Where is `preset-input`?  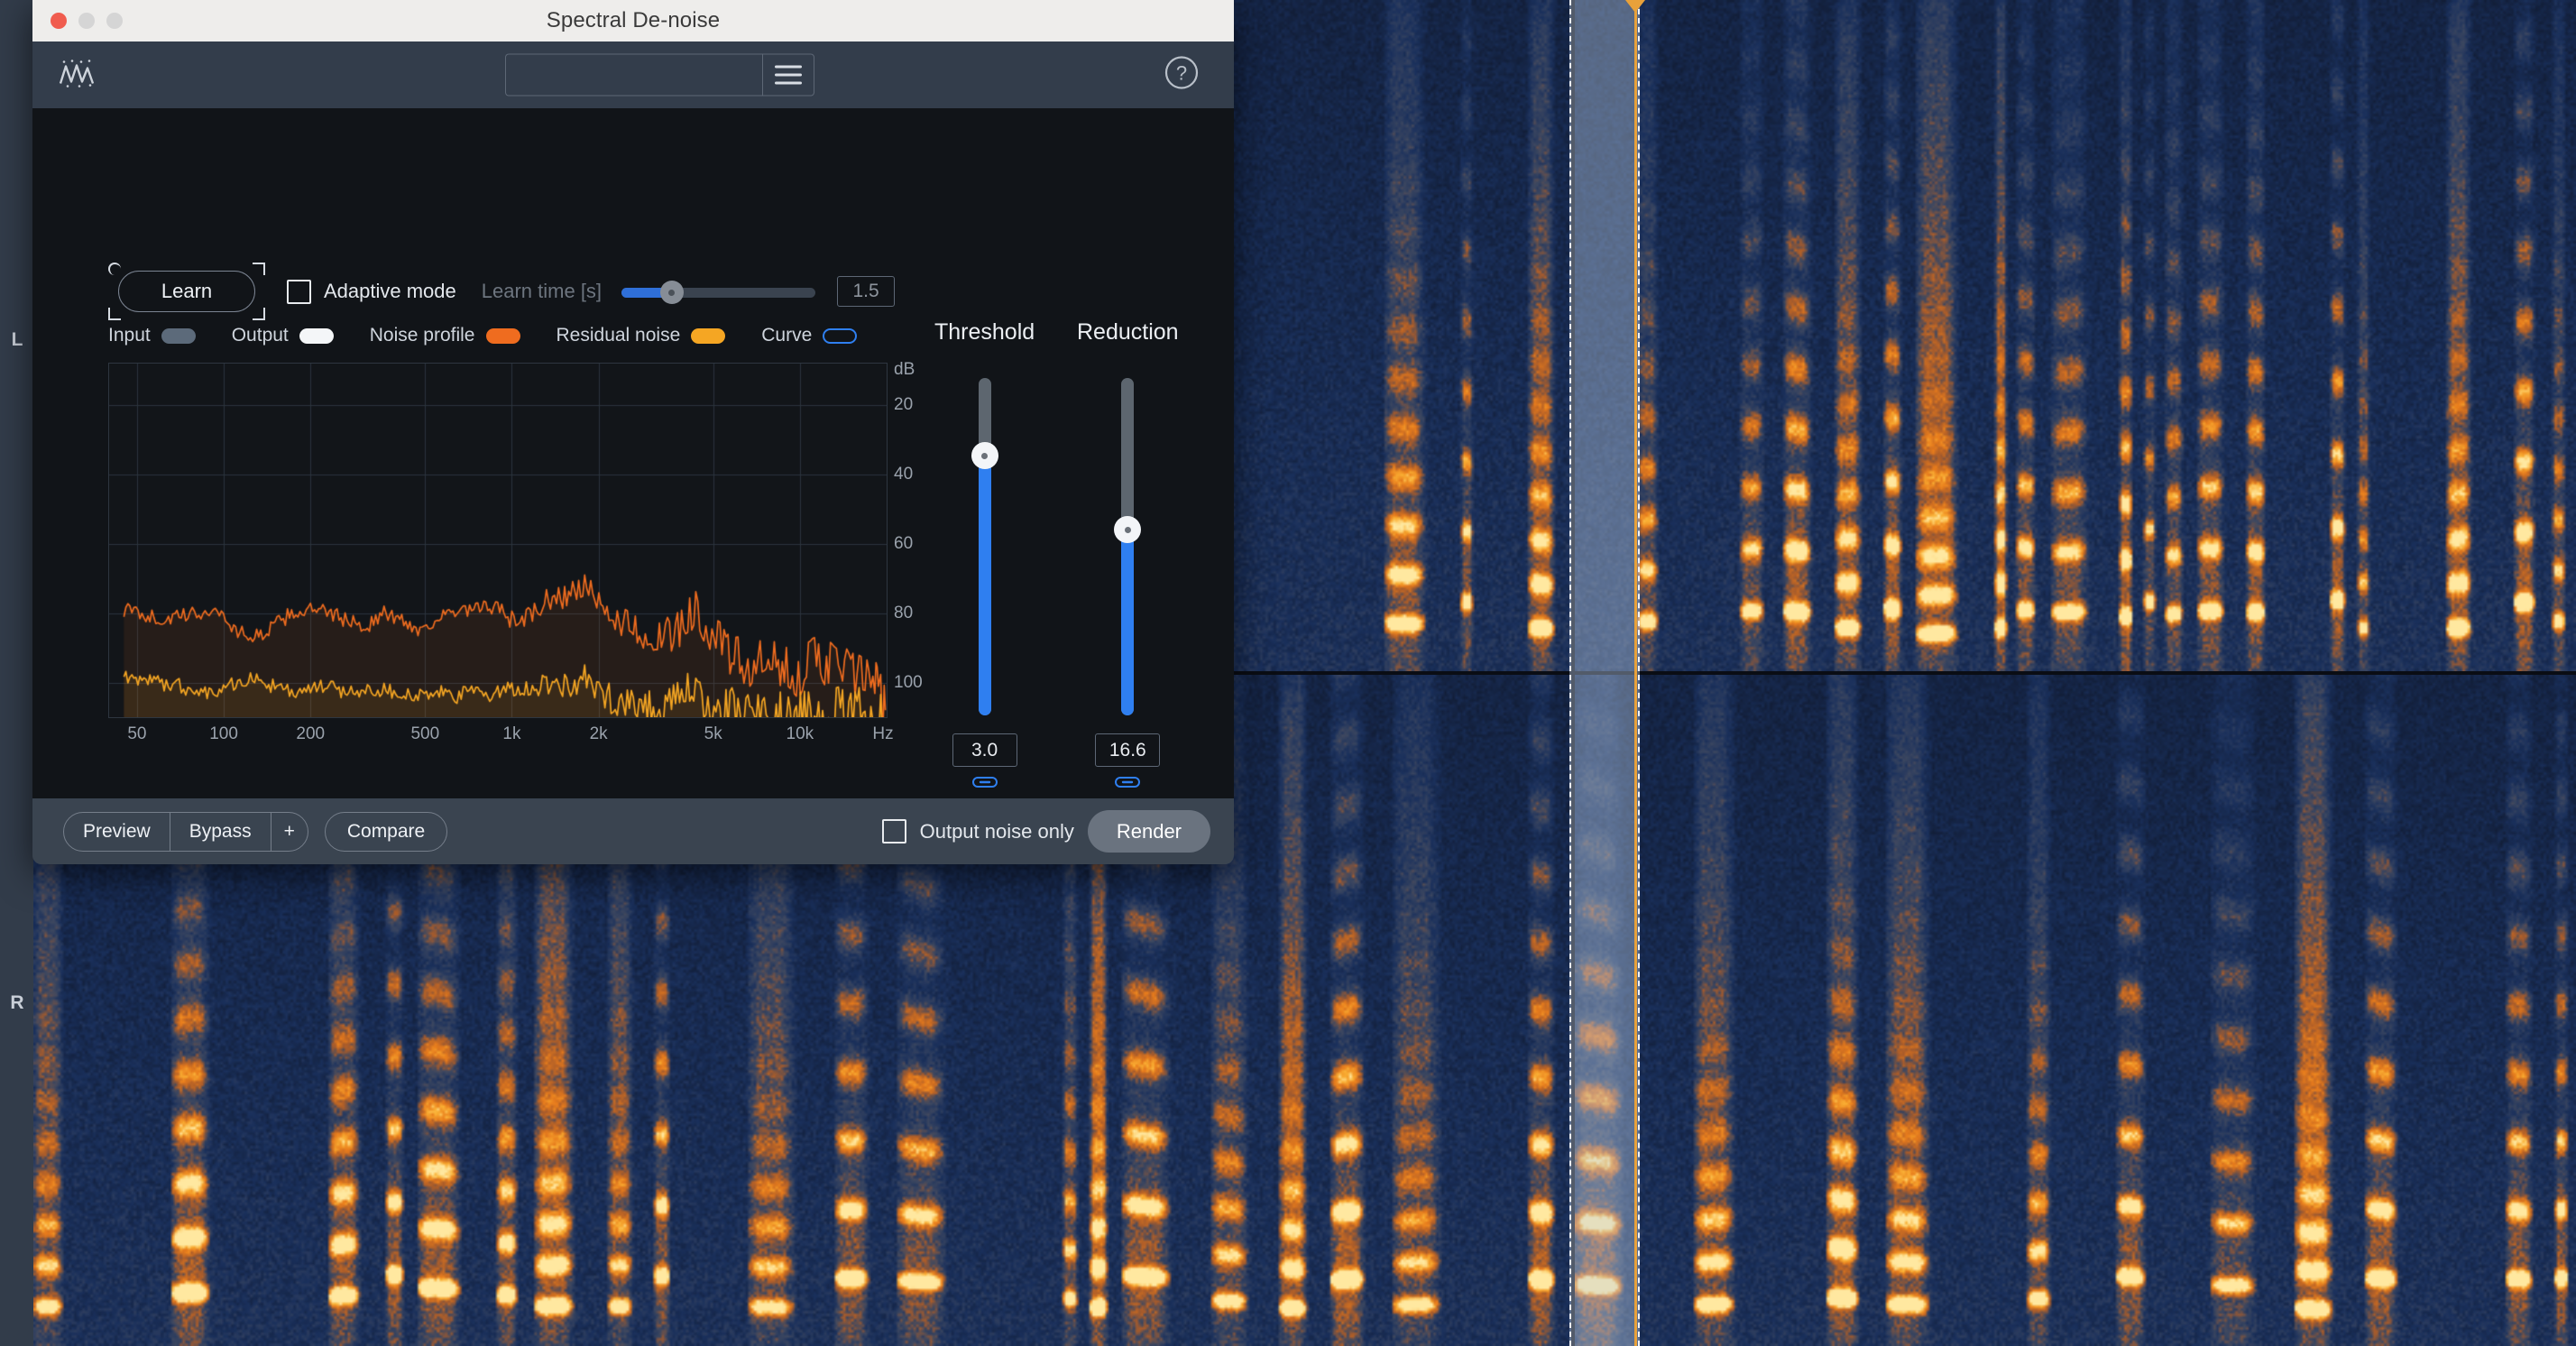 preset-input is located at coordinates (634, 75).